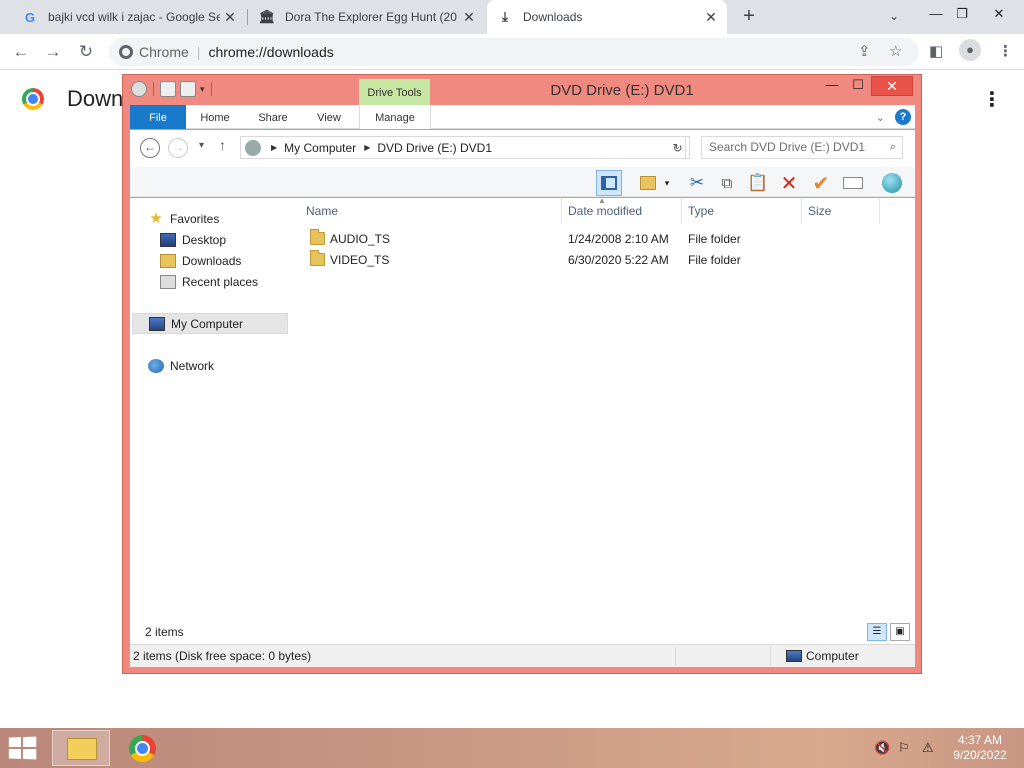  Describe the element at coordinates (970, 50) in the screenshot. I see `profile-avatar-icon: ●` at that location.